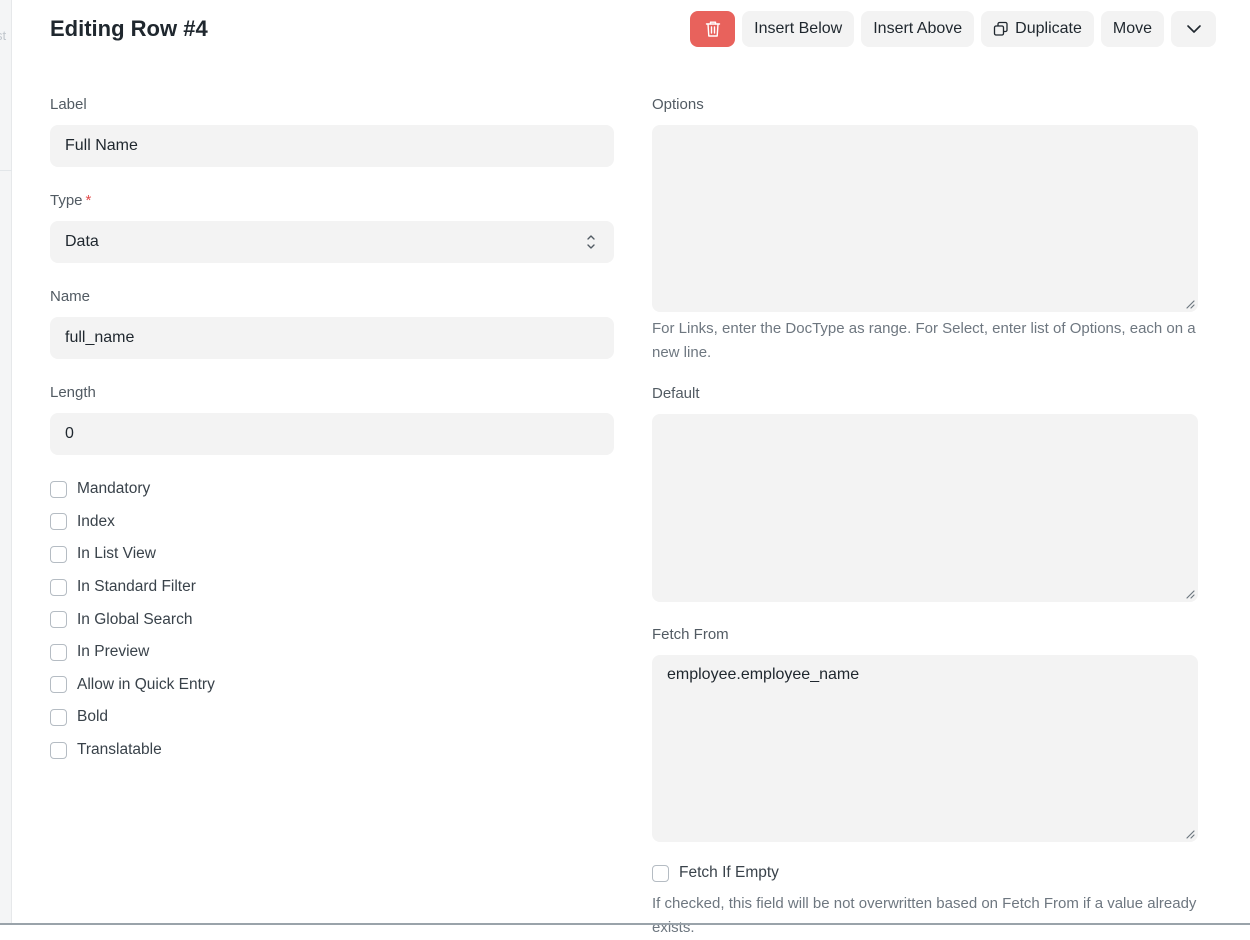 This screenshot has width=1250, height=940. Describe the element at coordinates (925, 106) in the screenshot. I see `options-field-label: Options` at that location.